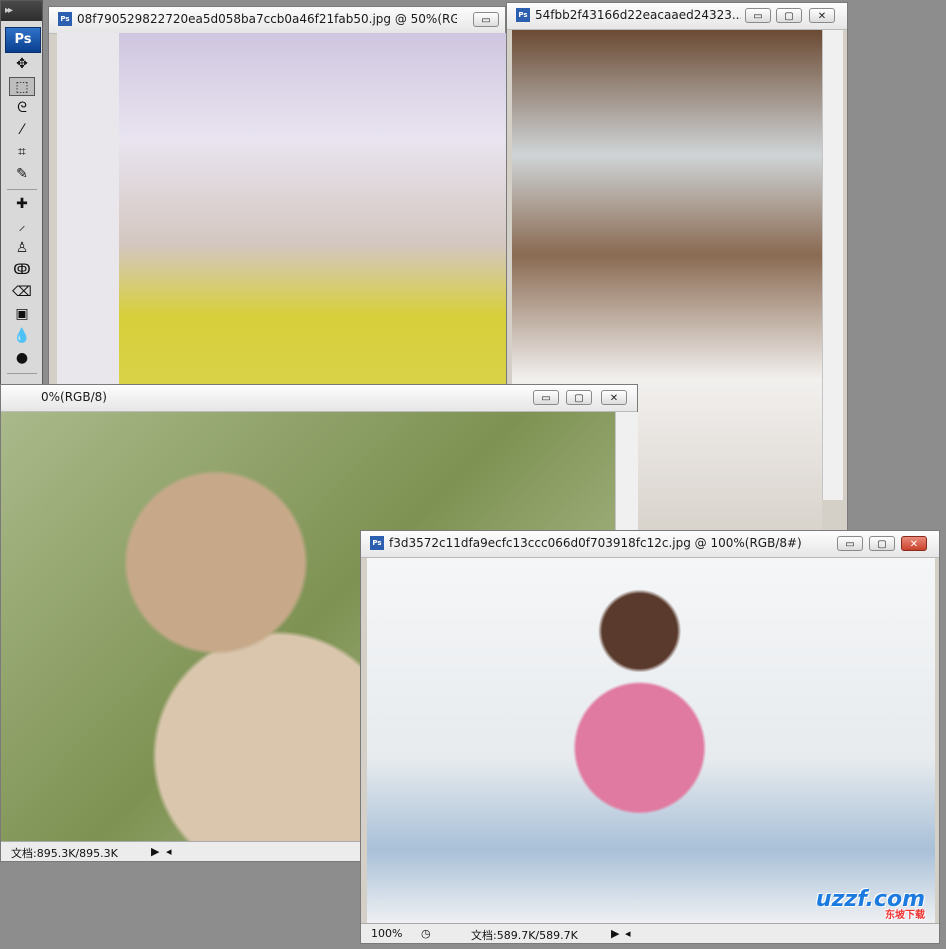 The height and width of the screenshot is (949, 946). What do you see at coordinates (22, 64) in the screenshot?
I see `move-tool-icon: ✥` at bounding box center [22, 64].